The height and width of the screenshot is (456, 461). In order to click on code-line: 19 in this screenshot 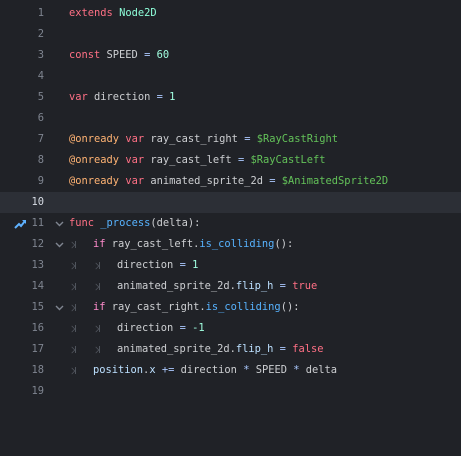, I will do `click(230, 391)`.